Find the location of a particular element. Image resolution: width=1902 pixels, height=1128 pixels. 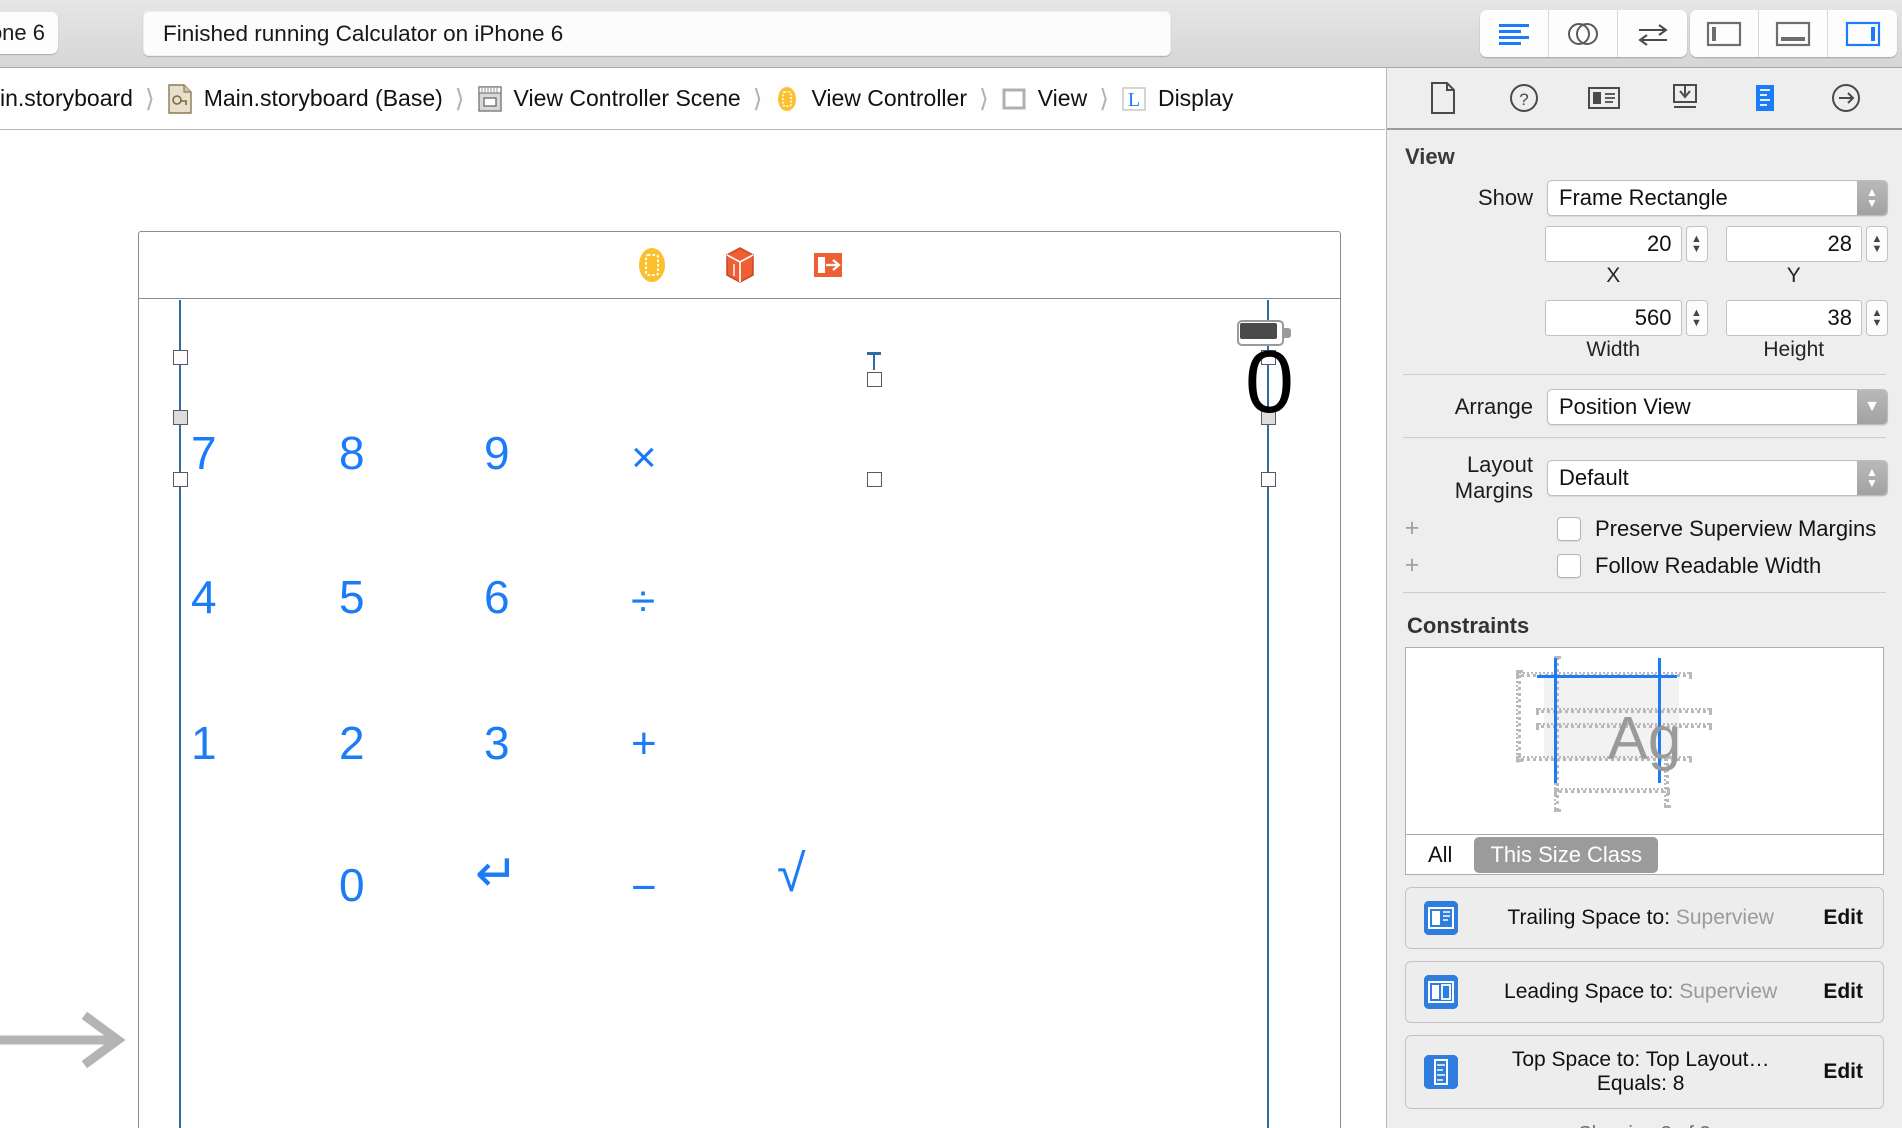

scheme-destination-chip: one 6 is located at coordinates (29, 33).